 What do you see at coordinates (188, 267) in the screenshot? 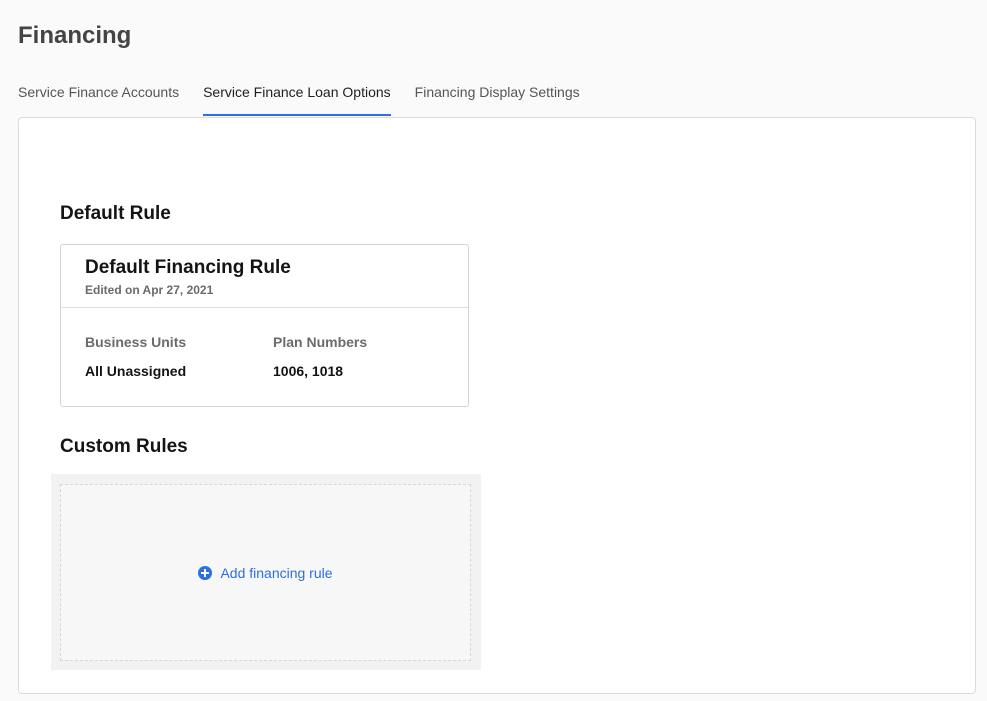
I see `rule-name: Default Financing Rule` at bounding box center [188, 267].